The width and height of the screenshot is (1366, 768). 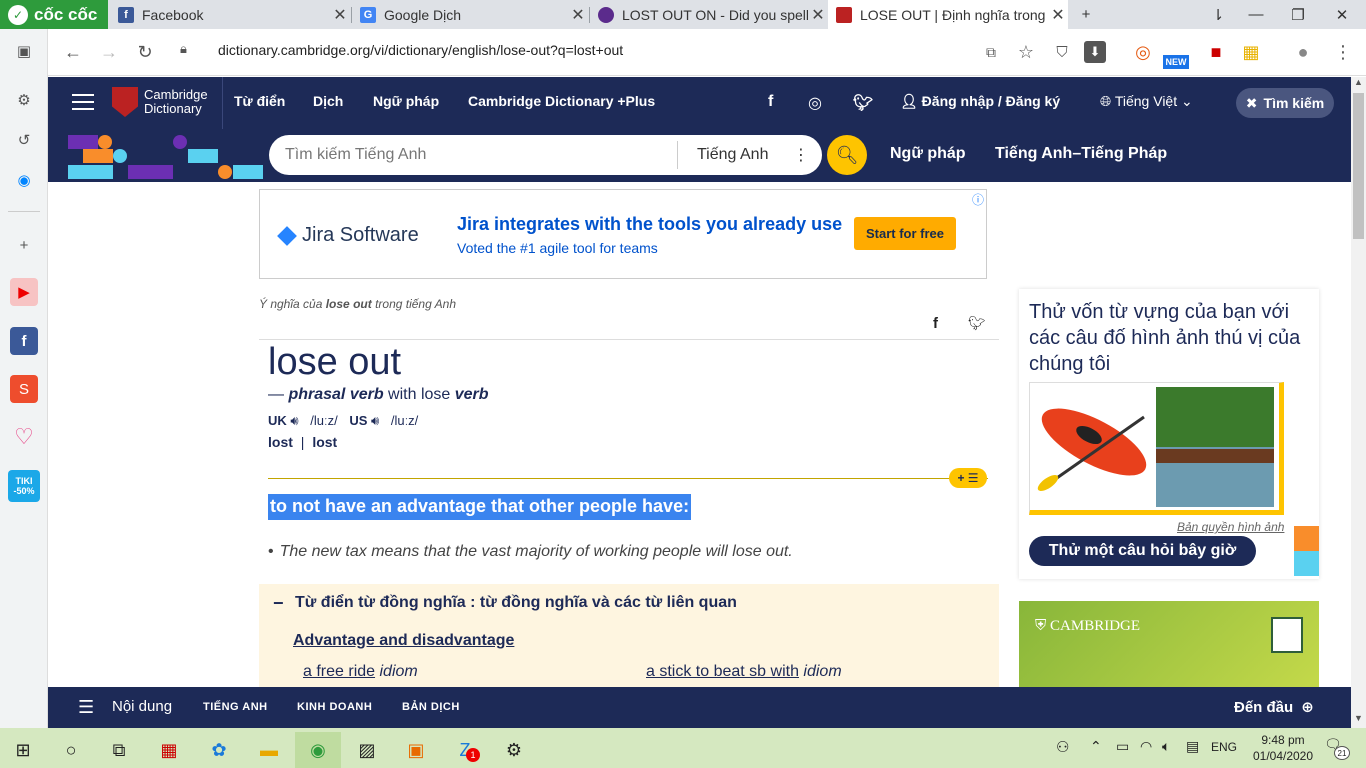 I want to click on translate-icon: ⧉, so click(x=991, y=52).